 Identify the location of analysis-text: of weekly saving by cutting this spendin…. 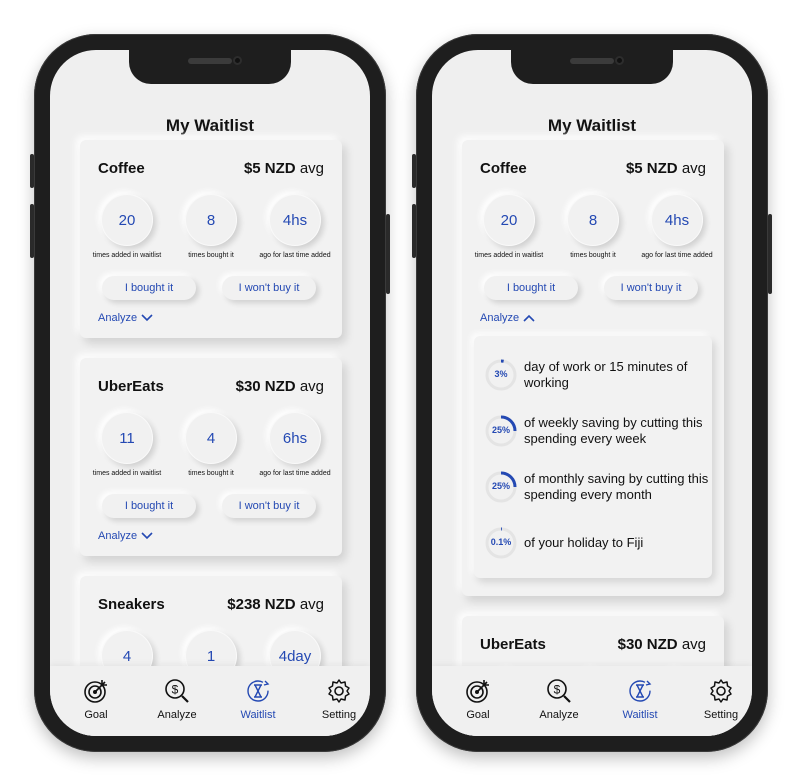
(613, 430).